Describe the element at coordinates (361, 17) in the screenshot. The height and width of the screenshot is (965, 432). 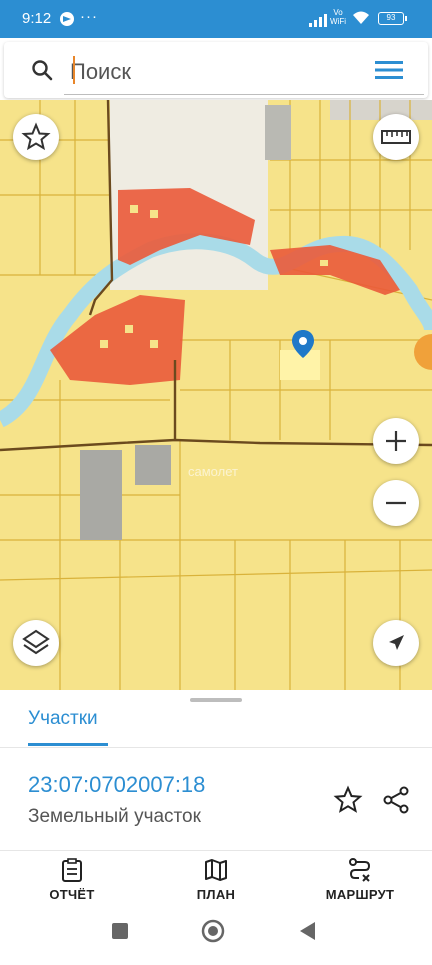
I see `wifi-icon` at that location.